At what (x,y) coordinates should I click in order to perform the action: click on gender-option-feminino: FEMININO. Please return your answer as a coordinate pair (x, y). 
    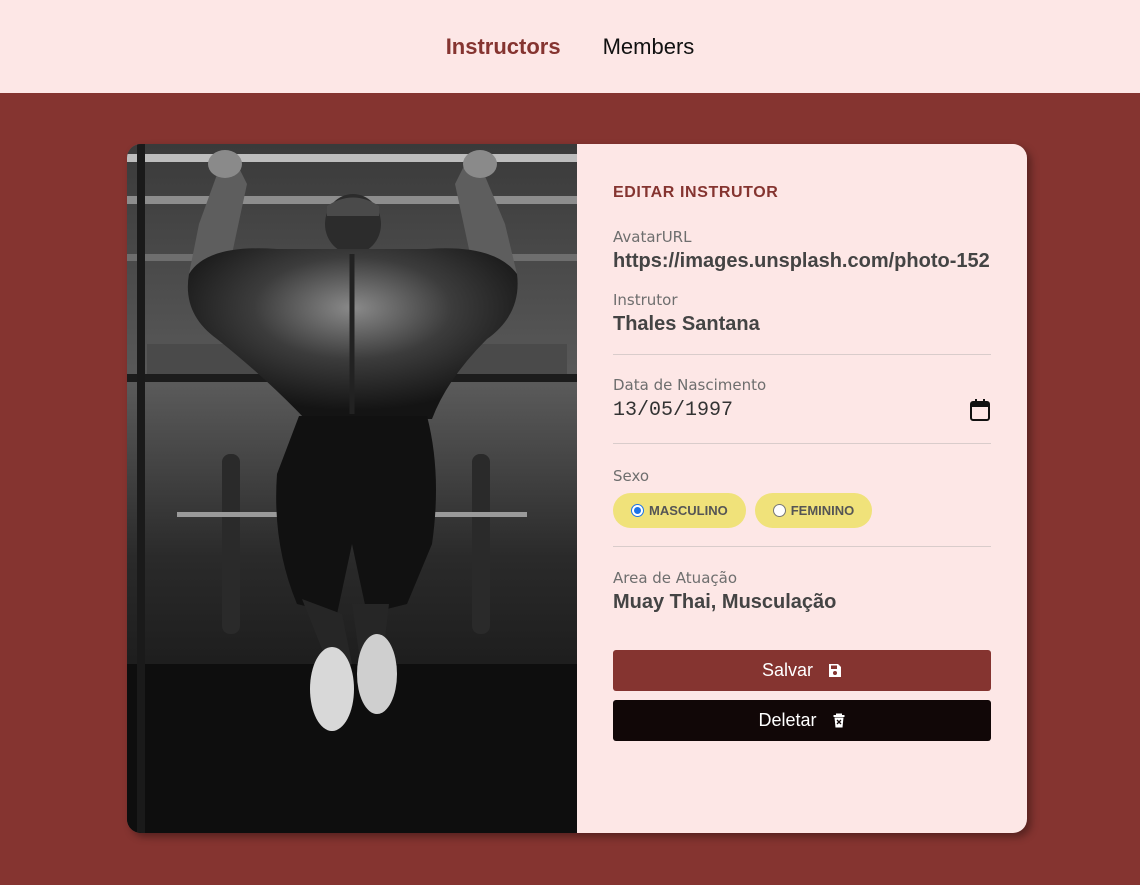
    Looking at the image, I should click on (813, 510).